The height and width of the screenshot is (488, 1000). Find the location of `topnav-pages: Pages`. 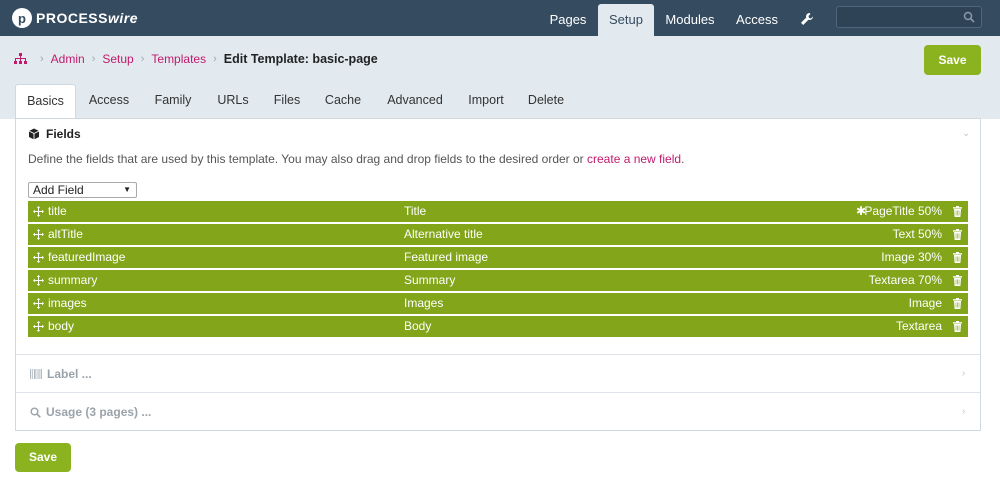

topnav-pages: Pages is located at coordinates (568, 18).